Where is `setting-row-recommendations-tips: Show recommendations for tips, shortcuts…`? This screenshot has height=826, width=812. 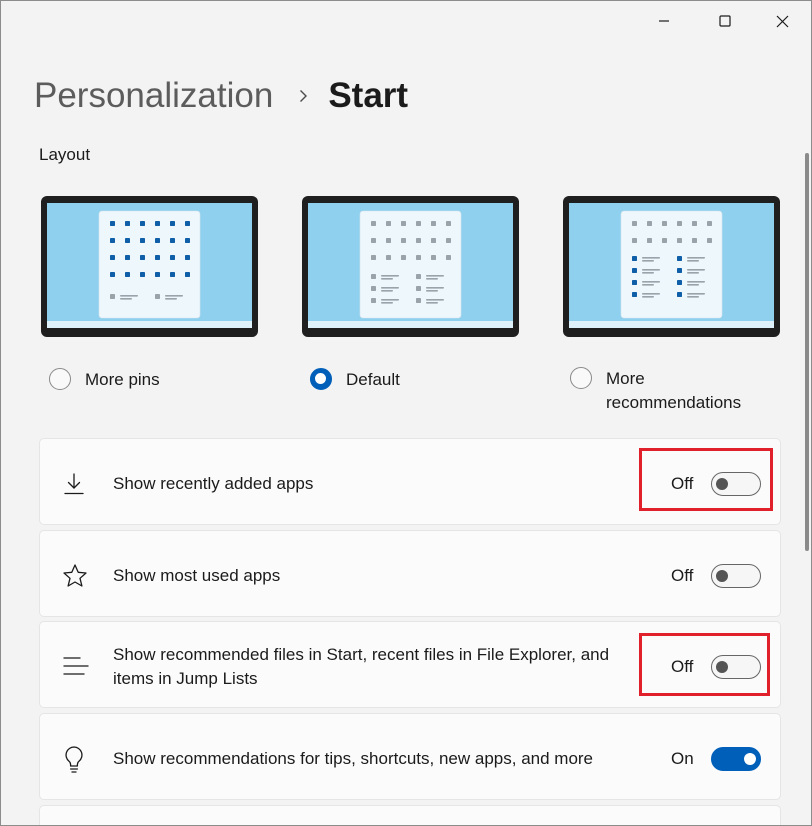 setting-row-recommendations-tips: Show recommendations for tips, shortcuts… is located at coordinates (410, 756).